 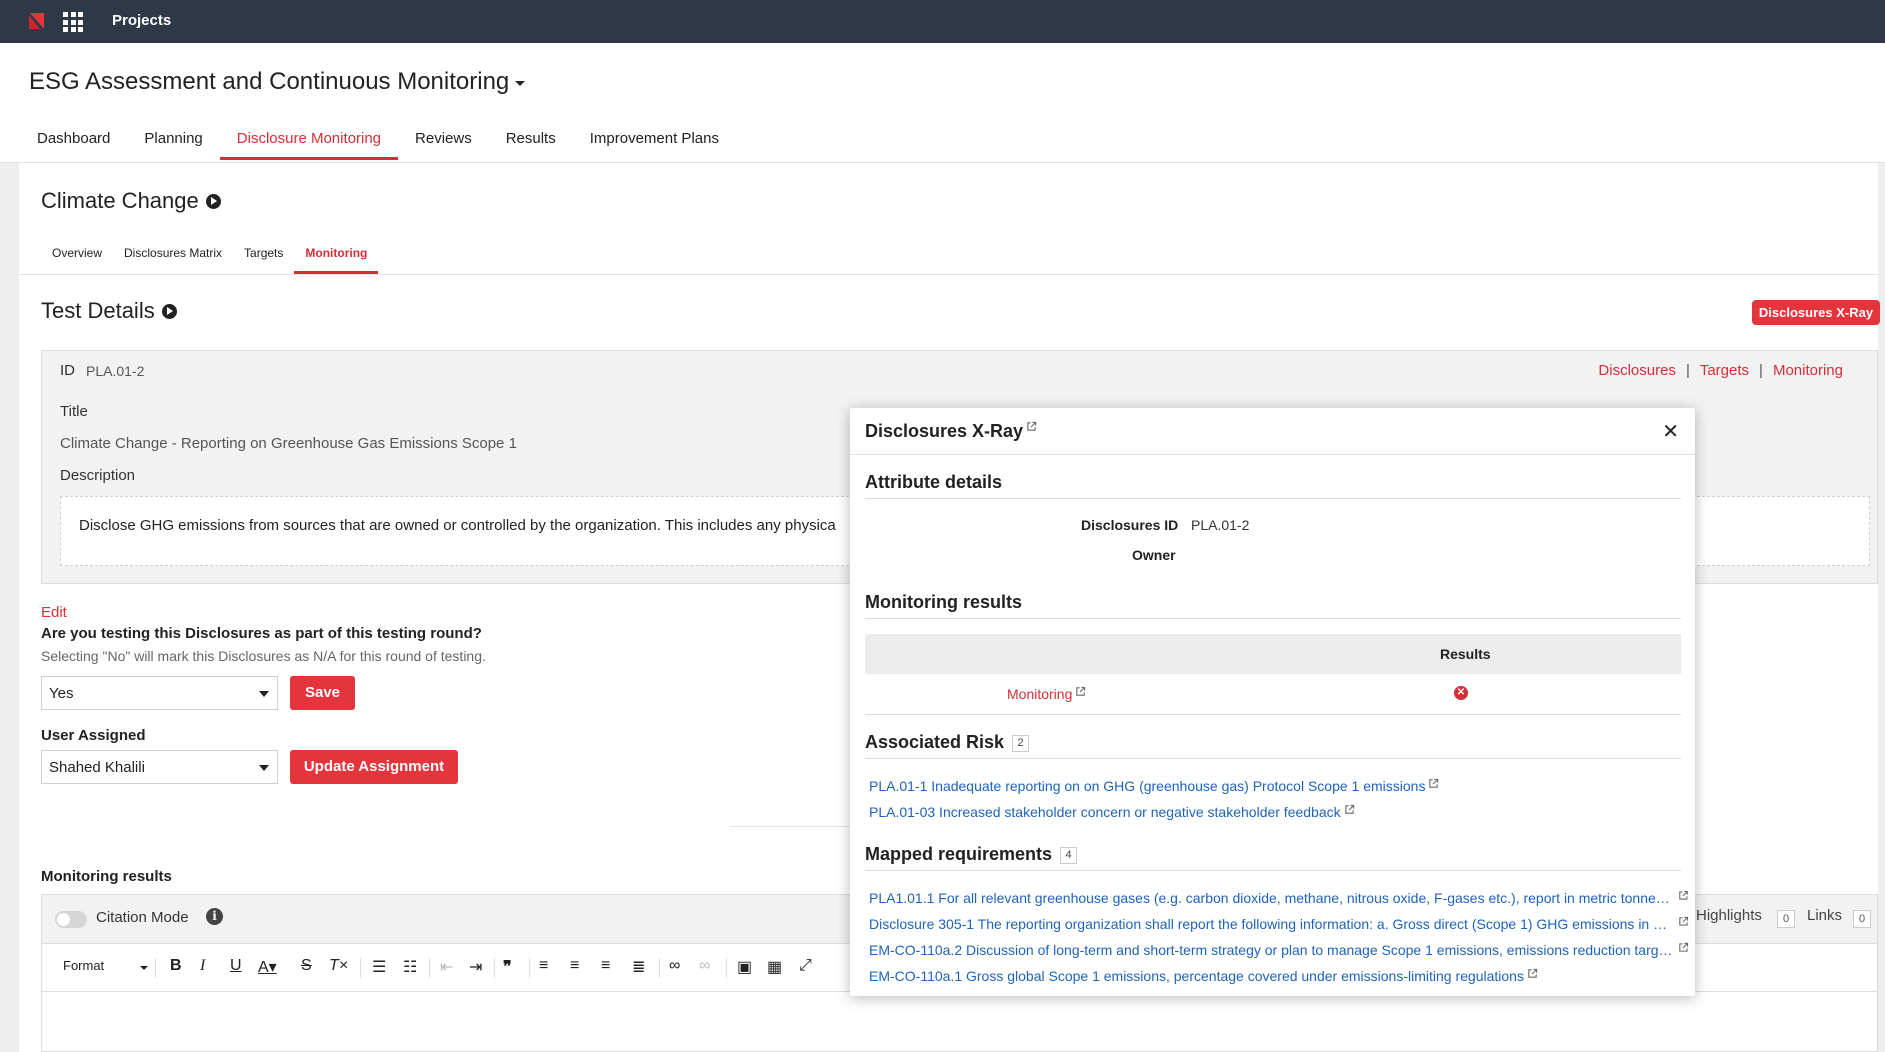 I want to click on close-icon: ✕, so click(x=1670, y=431).